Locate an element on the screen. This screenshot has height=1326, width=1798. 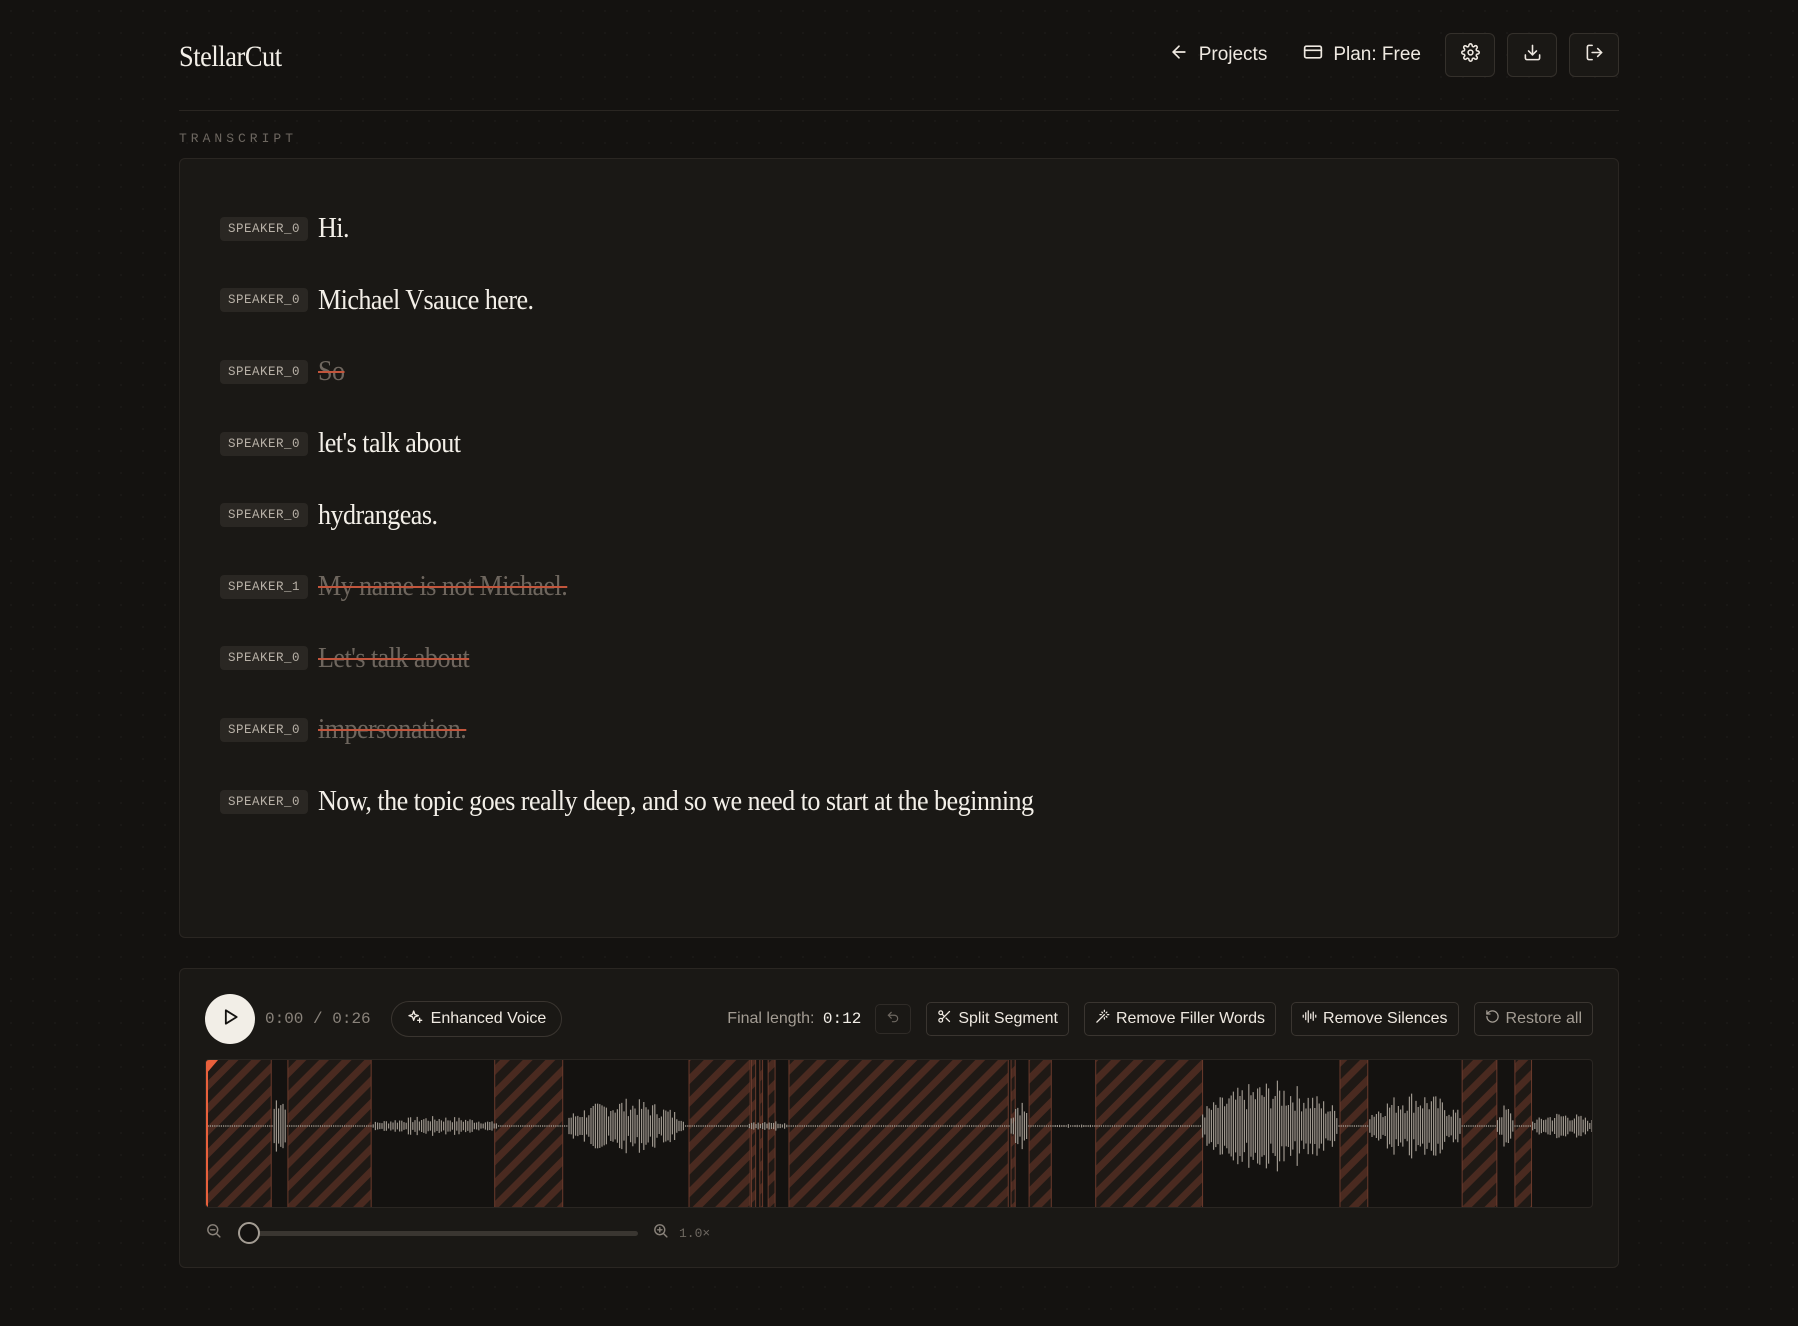
split-segment-button: Split Segment is located at coordinates (997, 1019).